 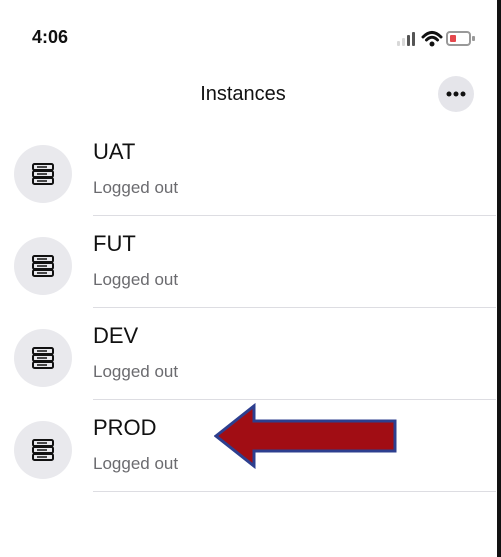 What do you see at coordinates (248, 40) in the screenshot?
I see `status-bar: 4:06` at bounding box center [248, 40].